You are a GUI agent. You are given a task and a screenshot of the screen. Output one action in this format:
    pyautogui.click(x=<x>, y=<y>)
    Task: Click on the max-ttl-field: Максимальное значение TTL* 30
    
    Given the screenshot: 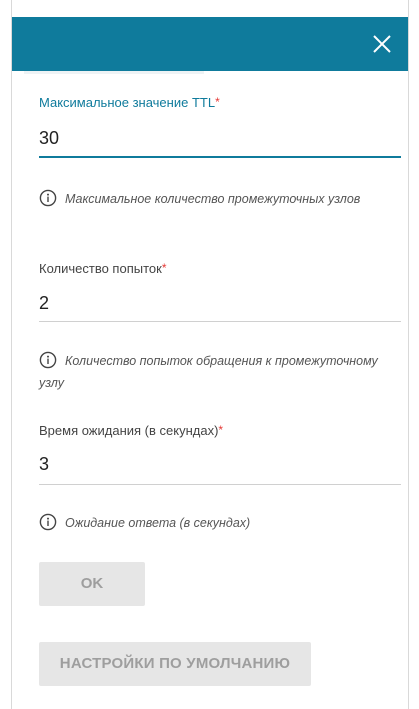 What is the action you would take?
    pyautogui.click(x=220, y=127)
    